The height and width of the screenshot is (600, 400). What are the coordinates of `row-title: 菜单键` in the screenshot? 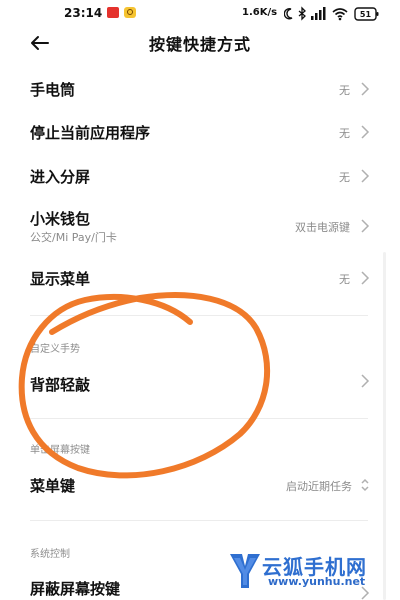 It's located at (53, 486).